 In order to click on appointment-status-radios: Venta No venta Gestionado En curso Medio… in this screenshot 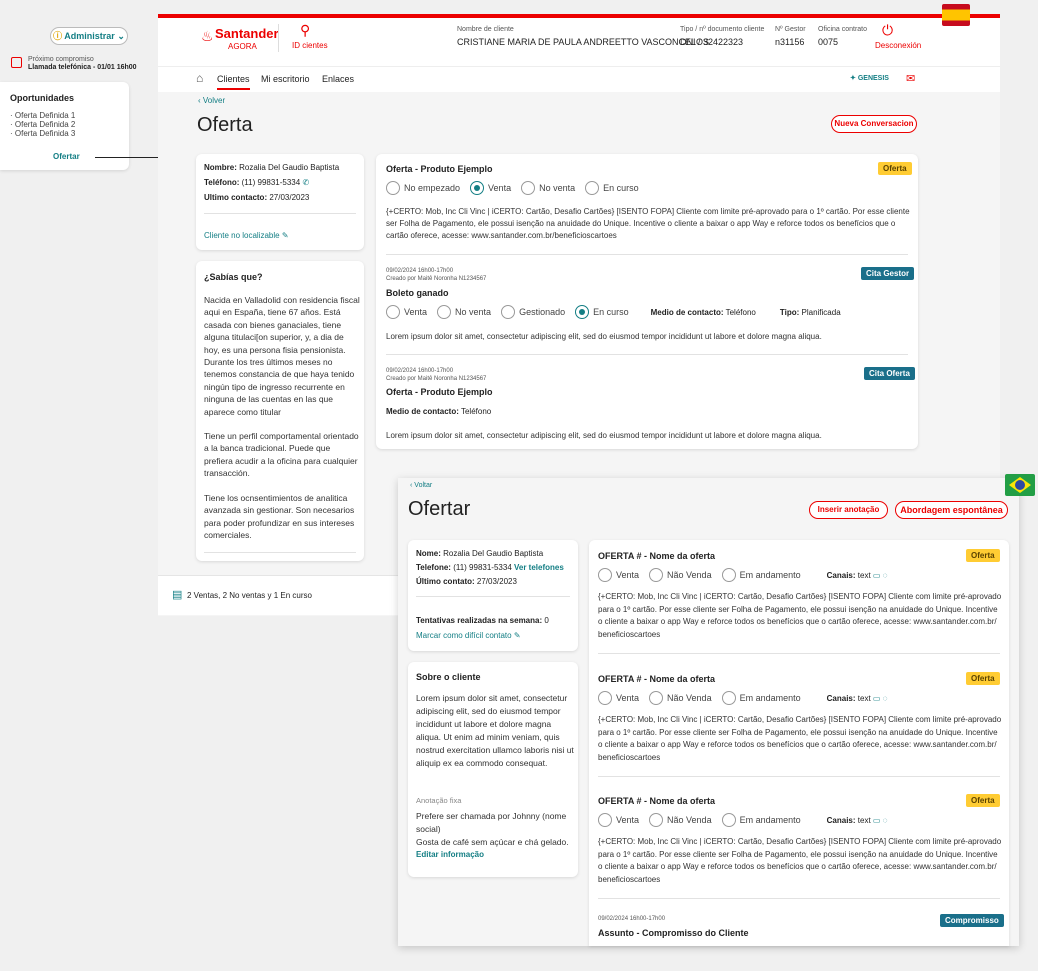, I will do `click(613, 312)`.